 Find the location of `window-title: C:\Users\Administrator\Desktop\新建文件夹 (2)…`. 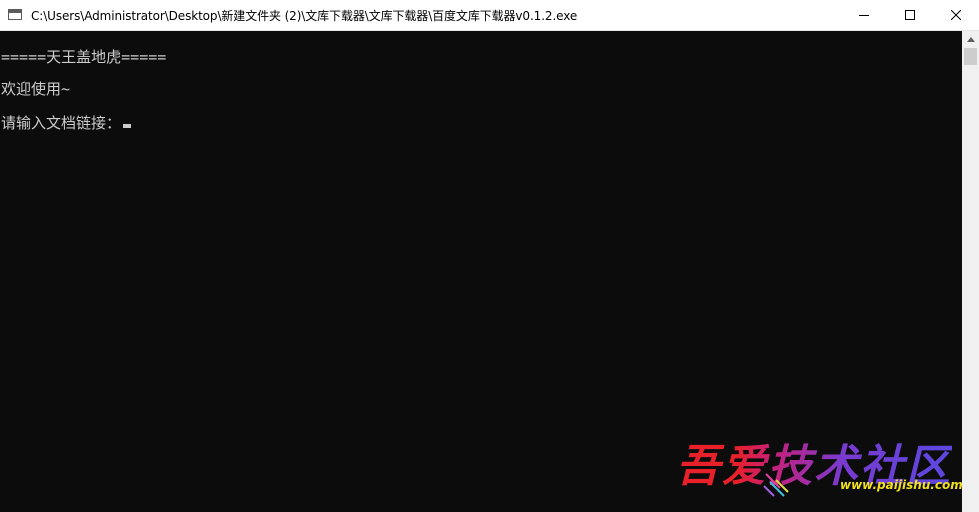

window-title: C:\Users\Administrator\Desktop\新建文件夹 (2)… is located at coordinates (304, 16).